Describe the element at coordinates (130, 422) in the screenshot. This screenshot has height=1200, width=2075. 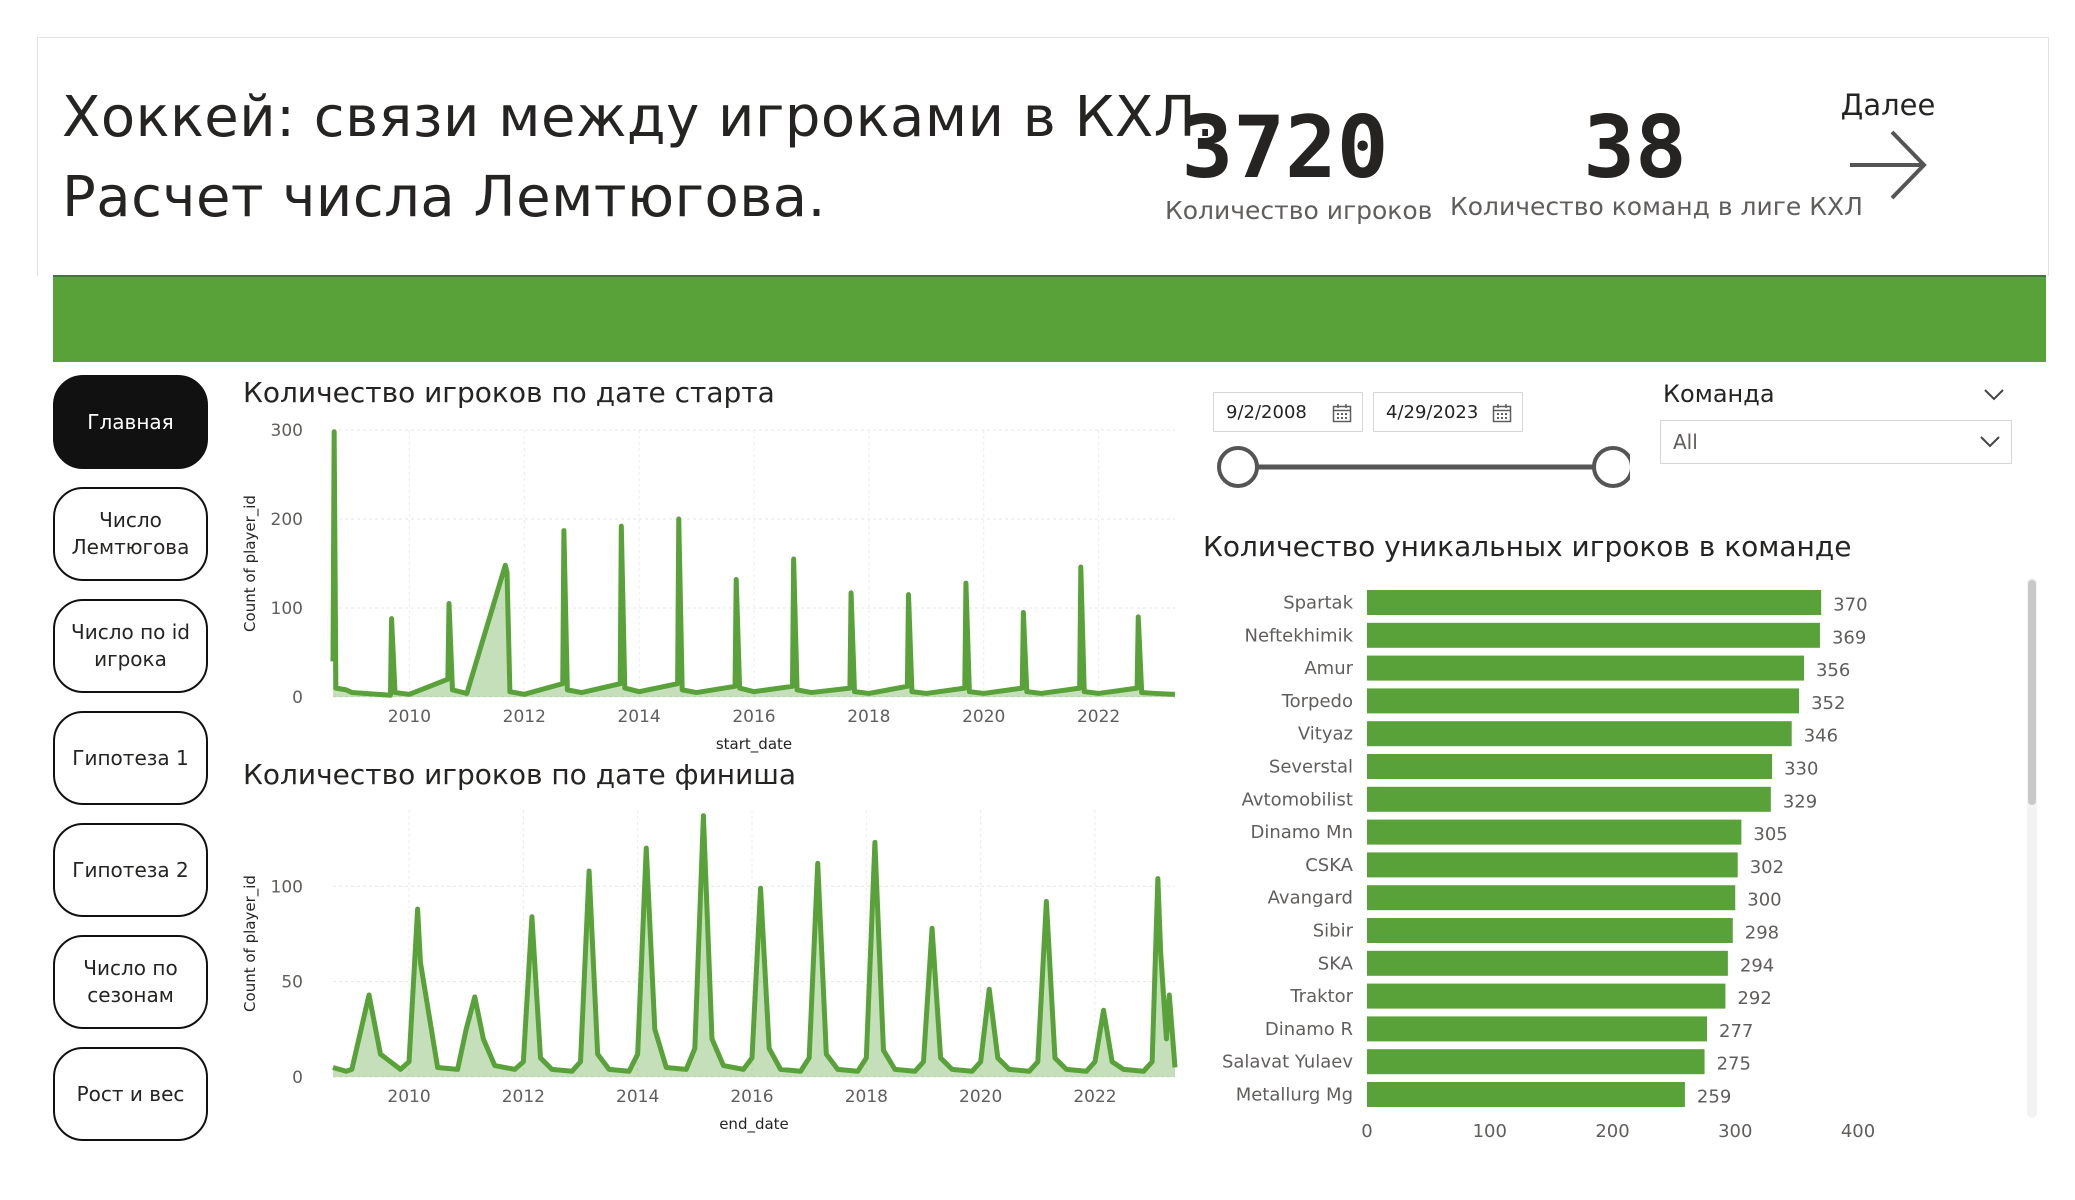
I see `nav-button-main: Главная` at that location.